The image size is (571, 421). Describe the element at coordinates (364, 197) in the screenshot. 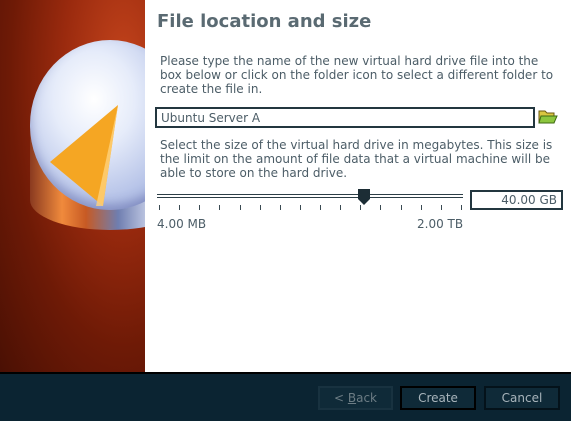

I see `slider-handle` at that location.